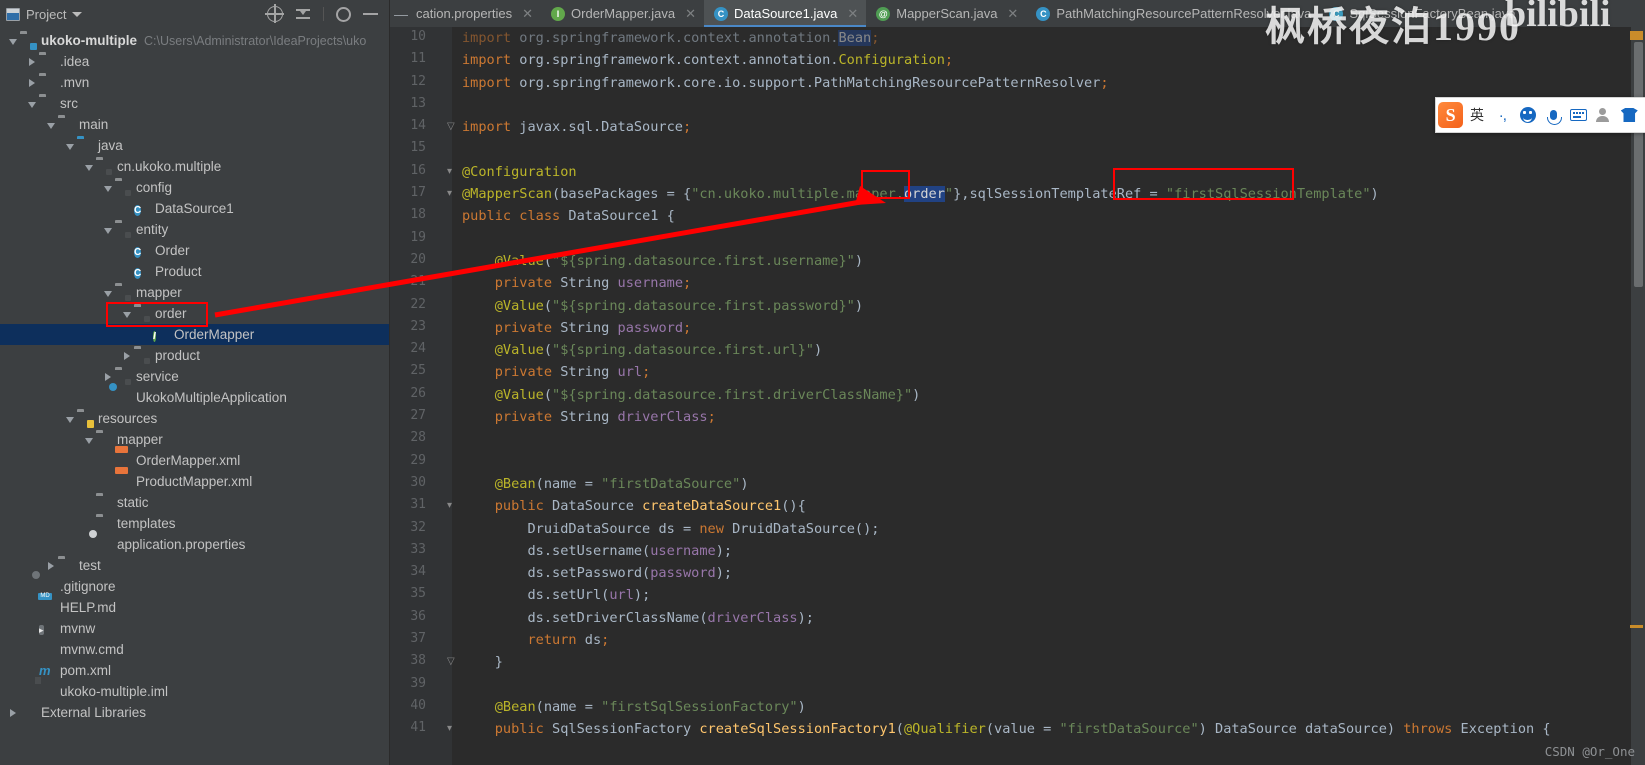 This screenshot has height=765, width=1645. I want to click on tree-item-ukokomultipleapplication: UkokoMultipleApplication, so click(194, 397).